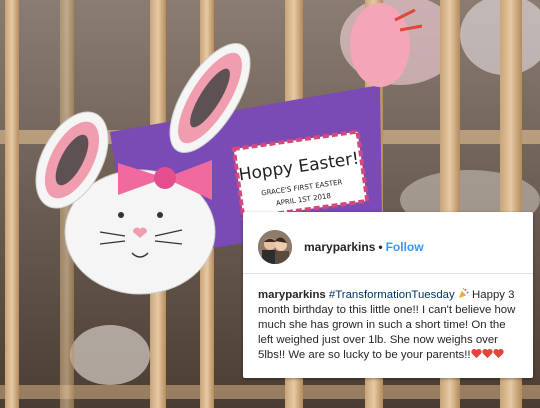 This screenshot has width=540, height=408. What do you see at coordinates (405, 247) in the screenshot?
I see `follow-button: Follow` at bounding box center [405, 247].